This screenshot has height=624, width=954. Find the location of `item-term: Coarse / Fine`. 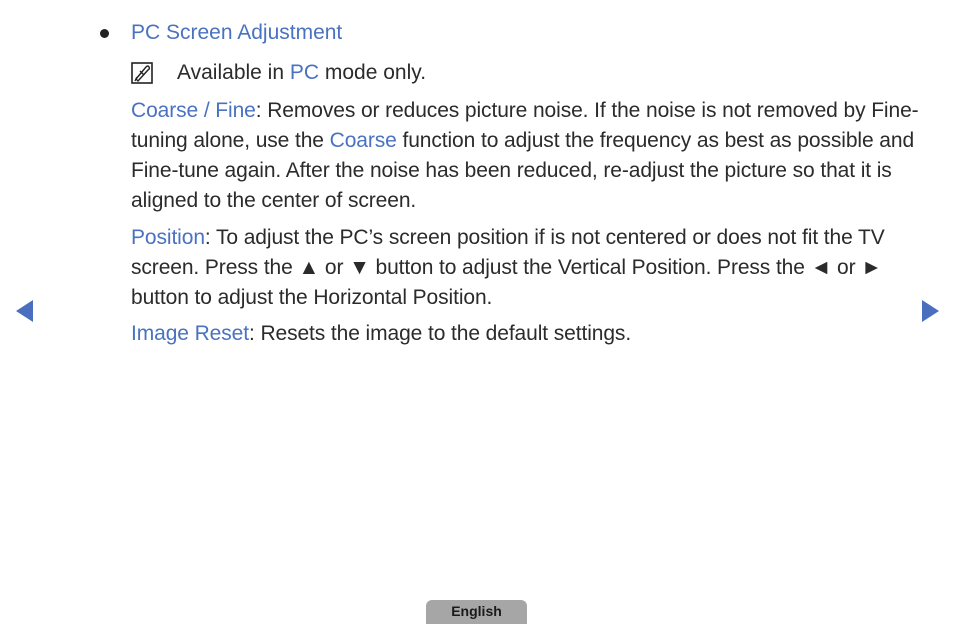

item-term: Coarse / Fine is located at coordinates (193, 110).